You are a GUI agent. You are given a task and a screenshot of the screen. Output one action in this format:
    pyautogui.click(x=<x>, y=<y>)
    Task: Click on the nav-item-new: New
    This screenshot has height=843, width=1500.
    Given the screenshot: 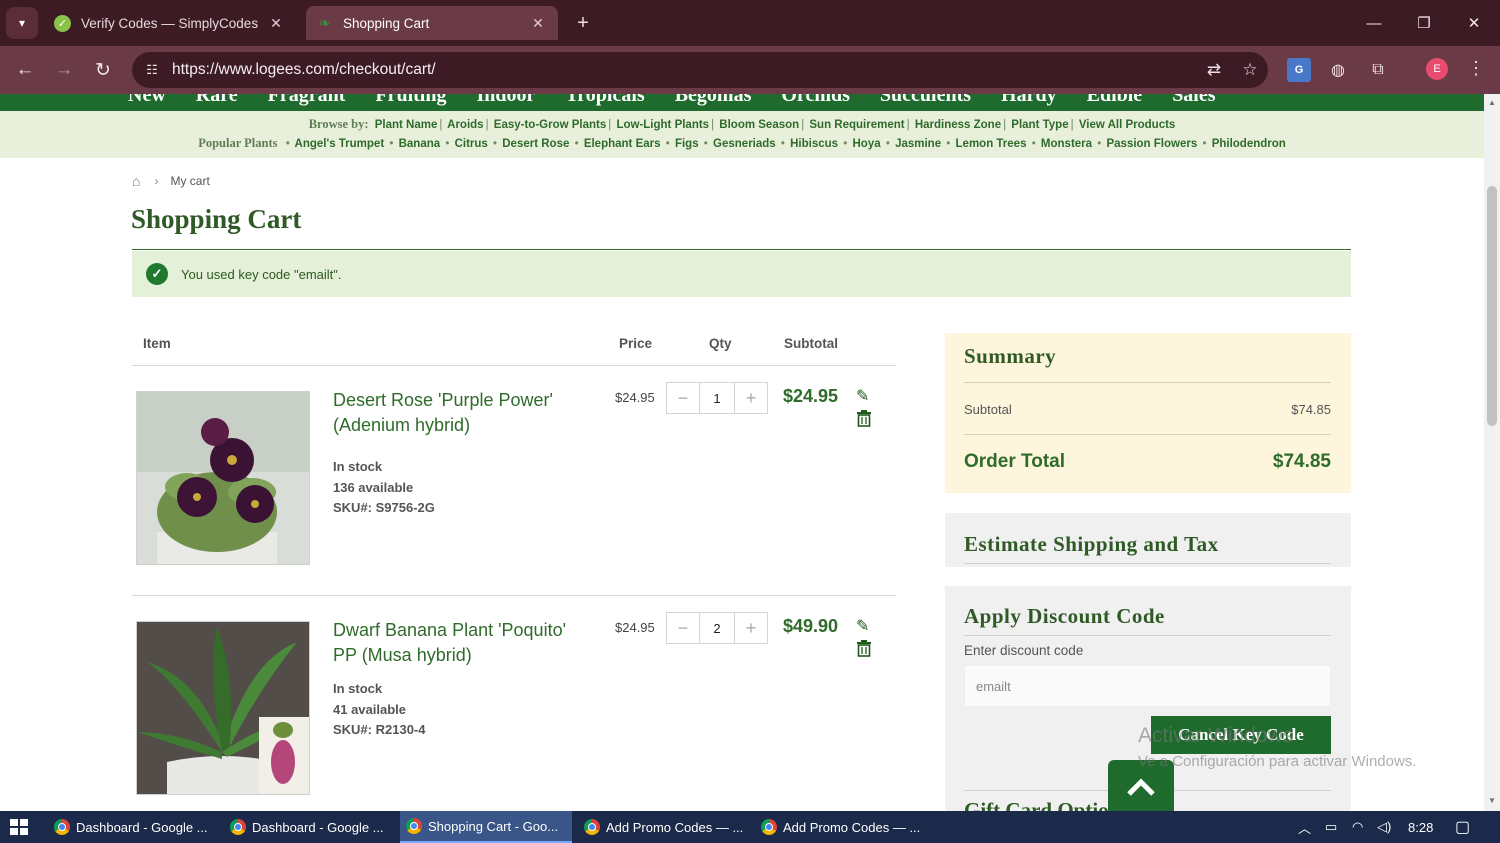 What is the action you would take?
    pyautogui.click(x=147, y=100)
    